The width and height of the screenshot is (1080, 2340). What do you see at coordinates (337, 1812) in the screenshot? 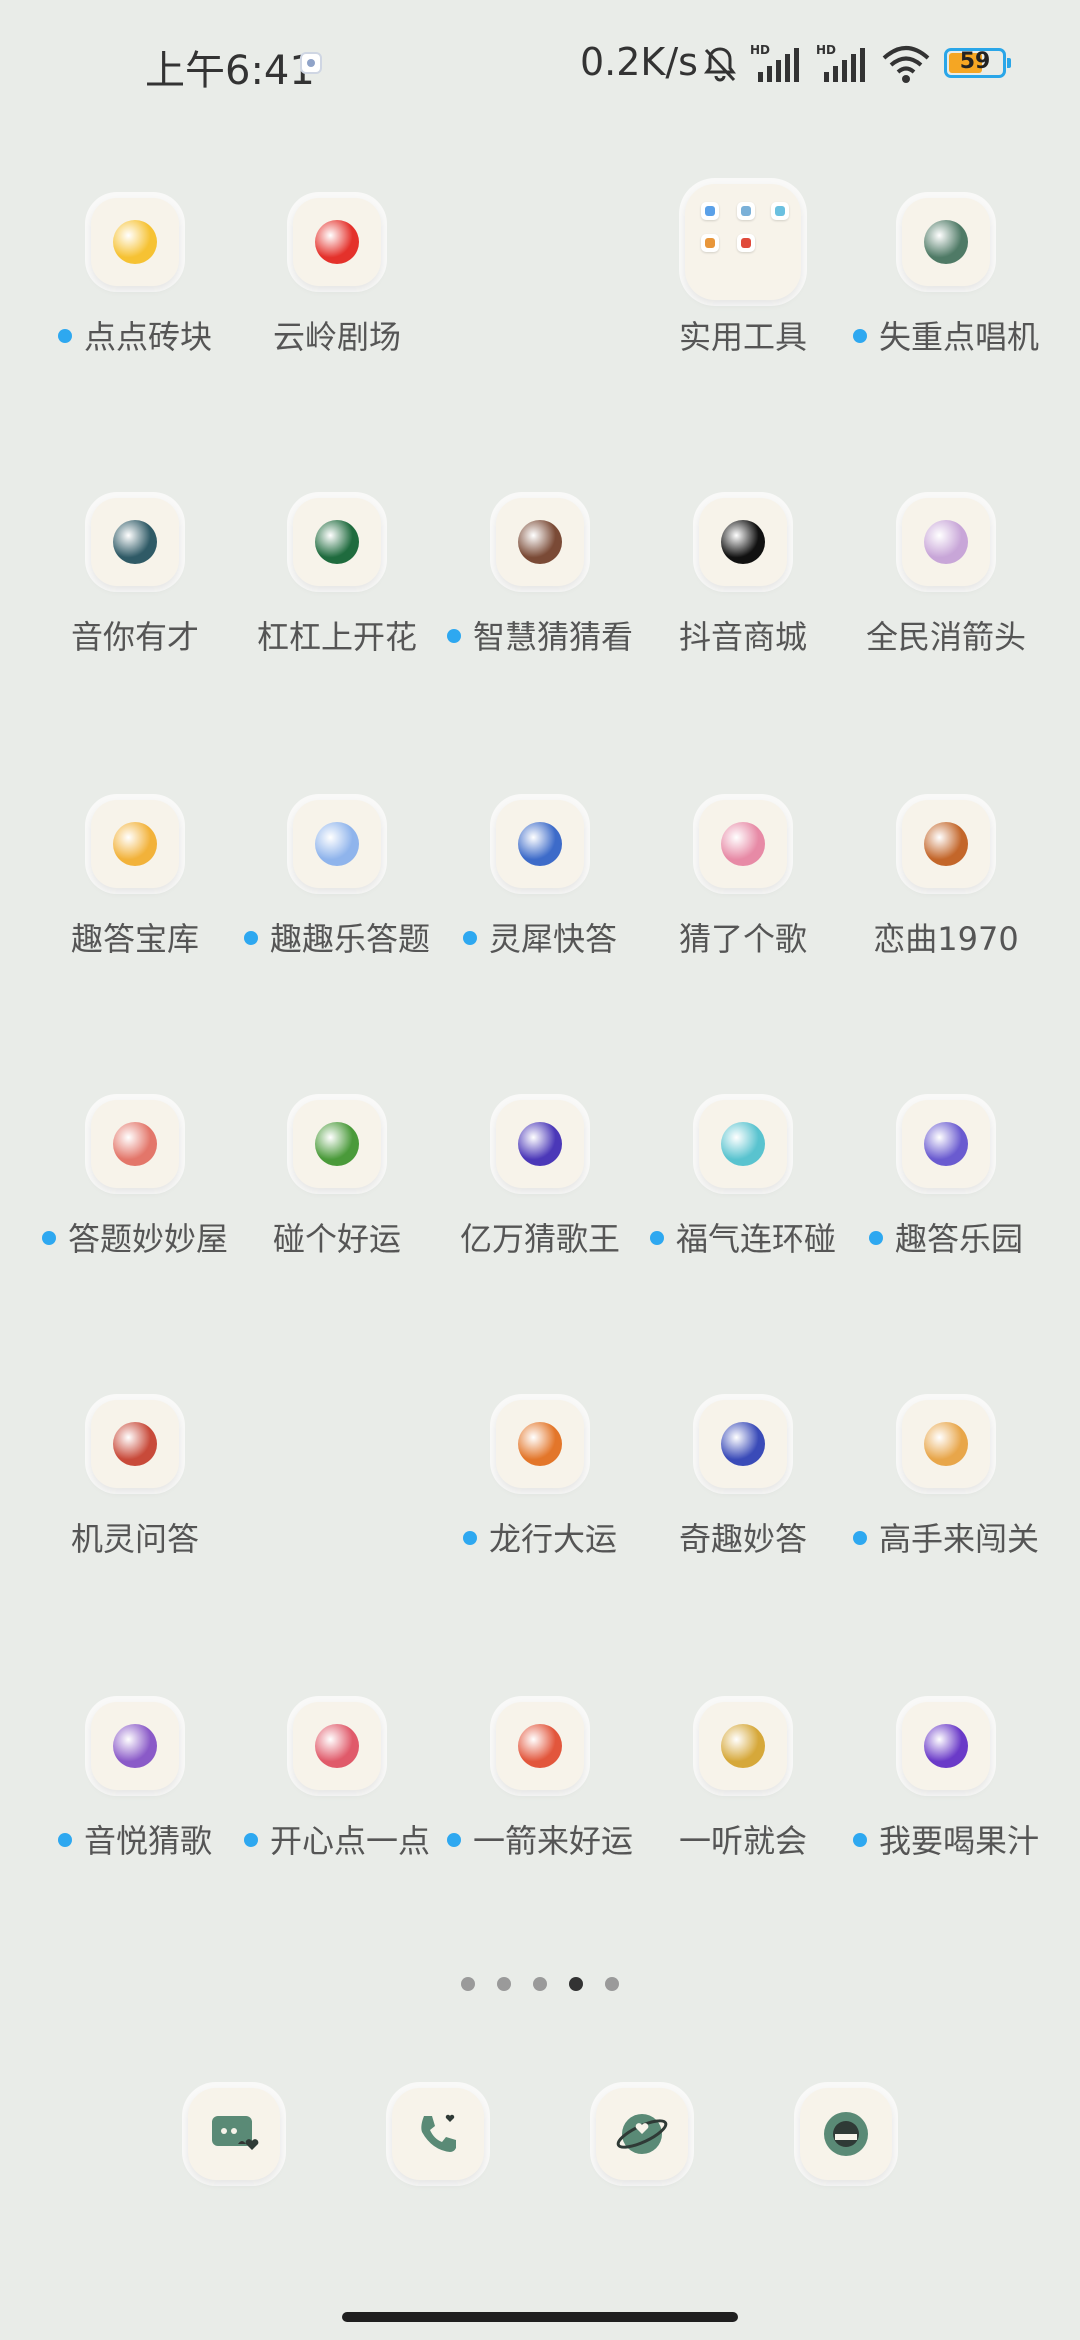
I see `app-item: 开心点一点` at bounding box center [337, 1812].